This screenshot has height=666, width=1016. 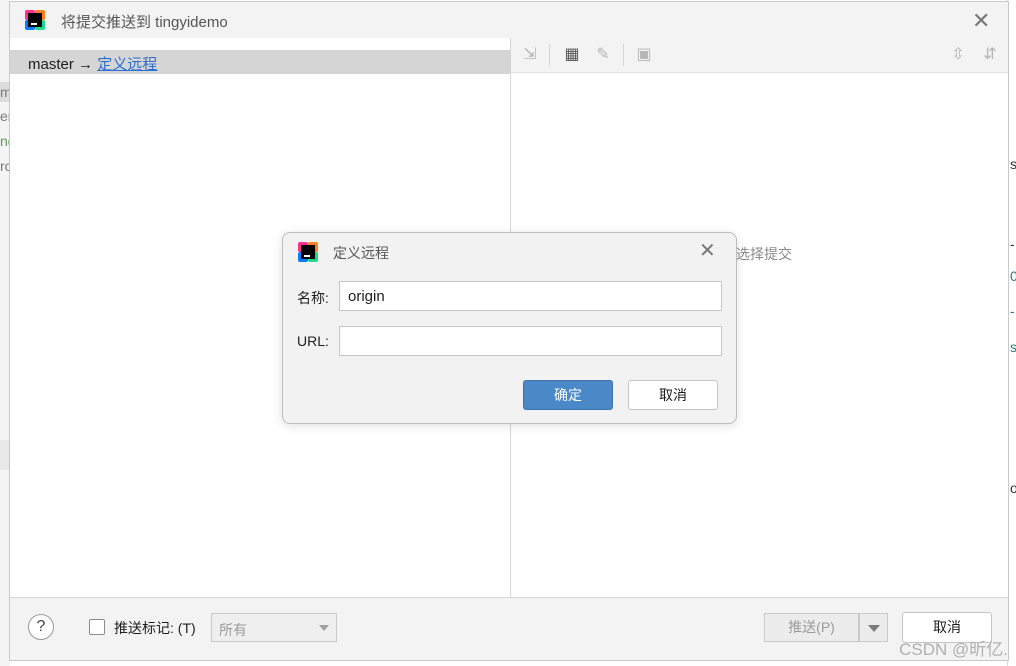 What do you see at coordinates (811, 627) in the screenshot?
I see `push-button: 推送(P)` at bounding box center [811, 627].